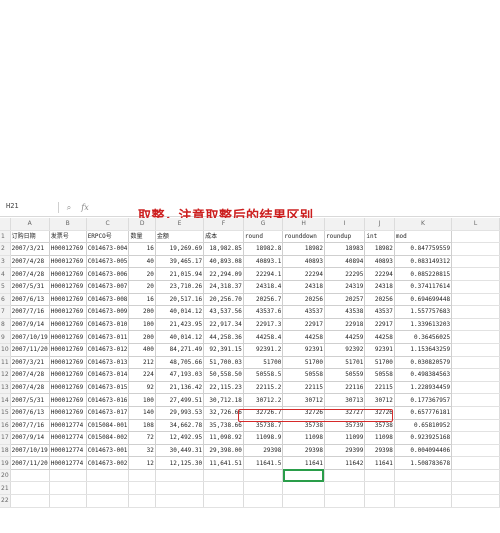  What do you see at coordinates (263, 400) in the screenshot?
I see `data-cell: 30712.2` at bounding box center [263, 400].